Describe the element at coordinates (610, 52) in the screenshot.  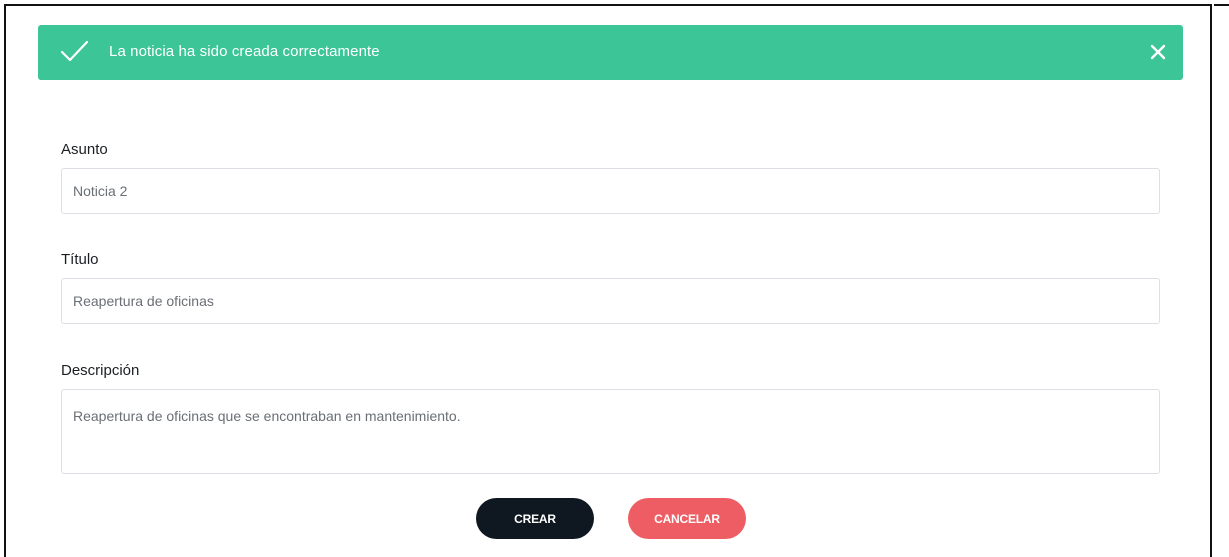
I see `success-alert: La noticia ha sido creada correctamente` at that location.